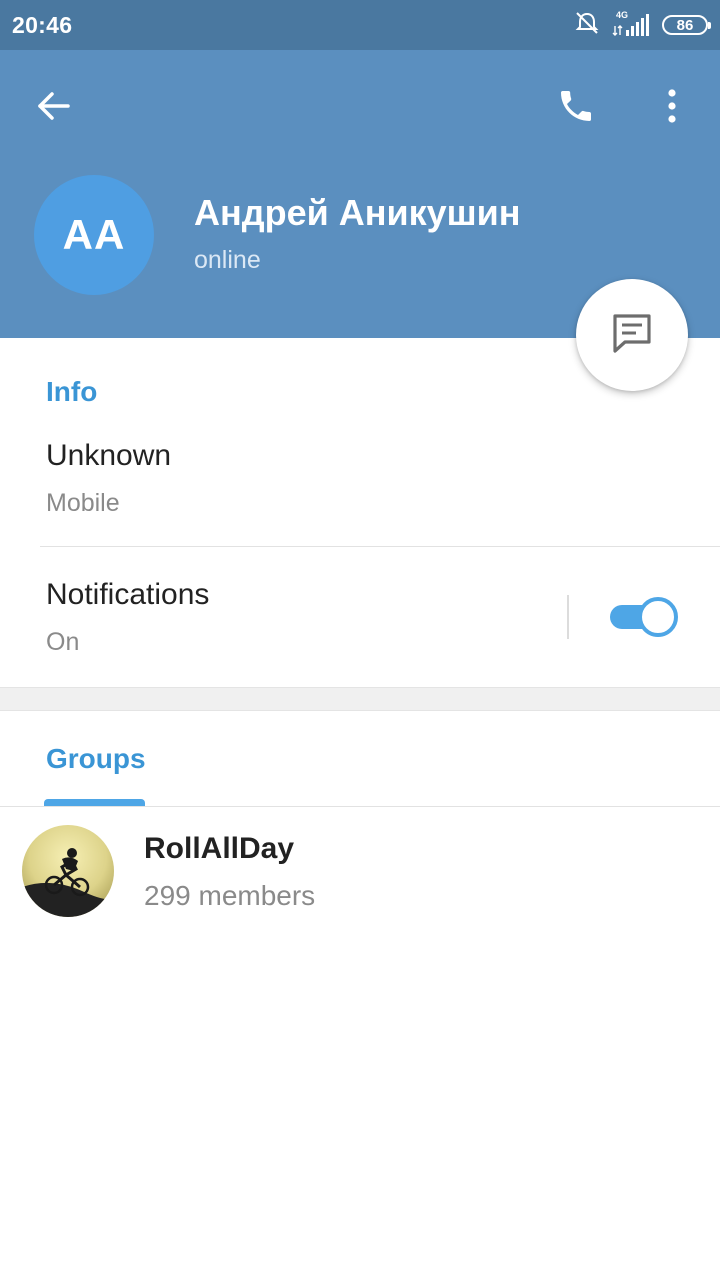 This screenshot has width=720, height=1280. I want to click on back-button, so click(54, 108).